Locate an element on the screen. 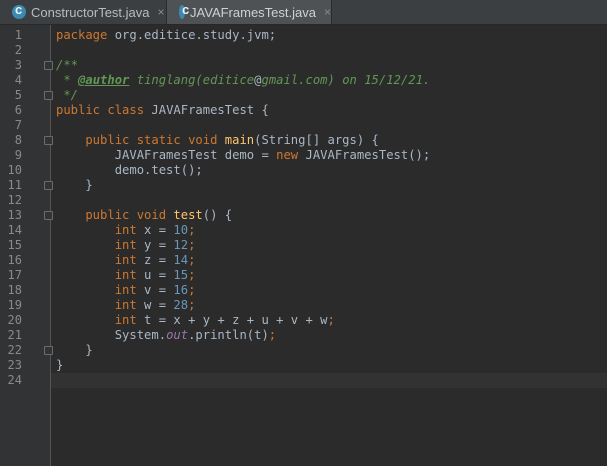 This screenshot has height=466, width=607. line-number: 12 is located at coordinates (14, 200).